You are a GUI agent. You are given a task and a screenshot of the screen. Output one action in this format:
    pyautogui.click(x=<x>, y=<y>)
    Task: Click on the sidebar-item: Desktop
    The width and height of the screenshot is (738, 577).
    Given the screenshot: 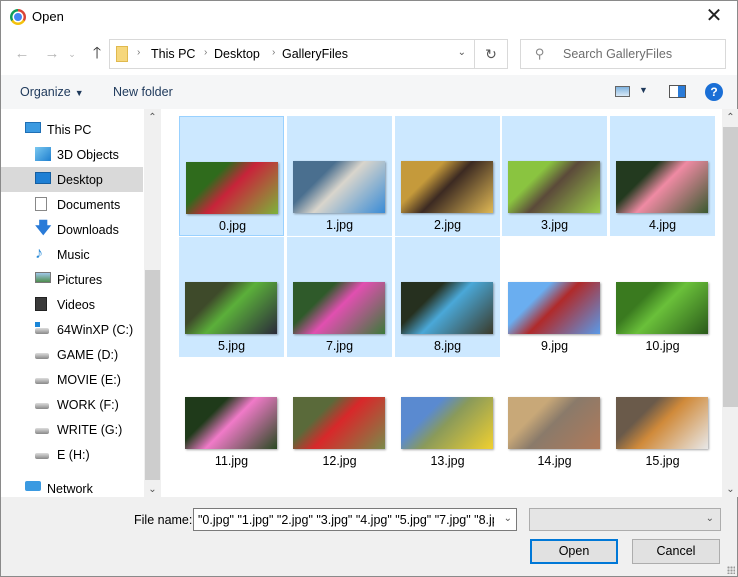 What is the action you would take?
    pyautogui.click(x=72, y=179)
    